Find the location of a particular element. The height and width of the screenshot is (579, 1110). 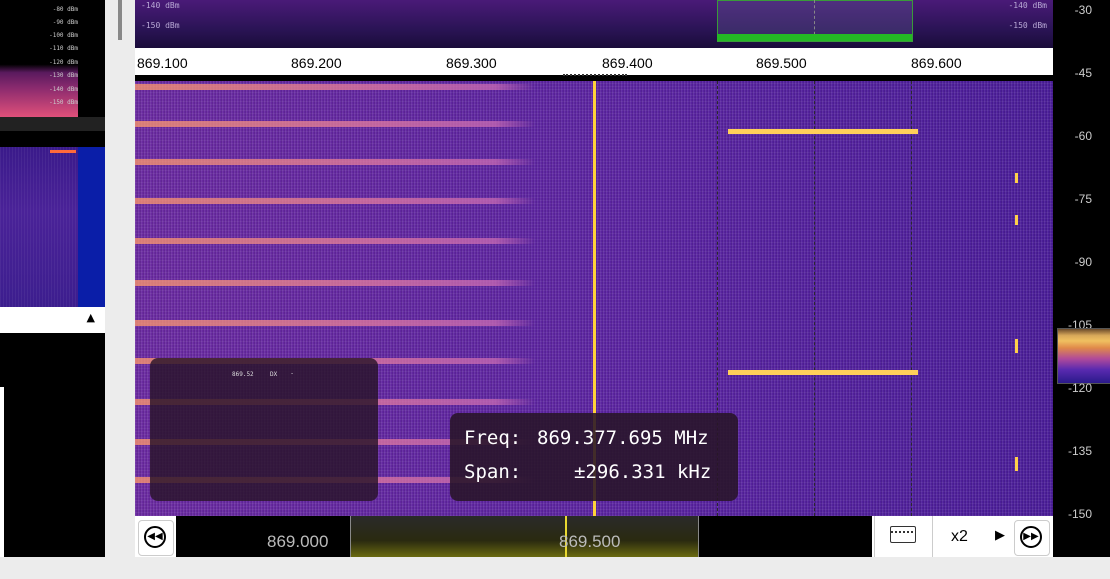

mini-db-label: -140 dBm is located at coordinates (63, 89).